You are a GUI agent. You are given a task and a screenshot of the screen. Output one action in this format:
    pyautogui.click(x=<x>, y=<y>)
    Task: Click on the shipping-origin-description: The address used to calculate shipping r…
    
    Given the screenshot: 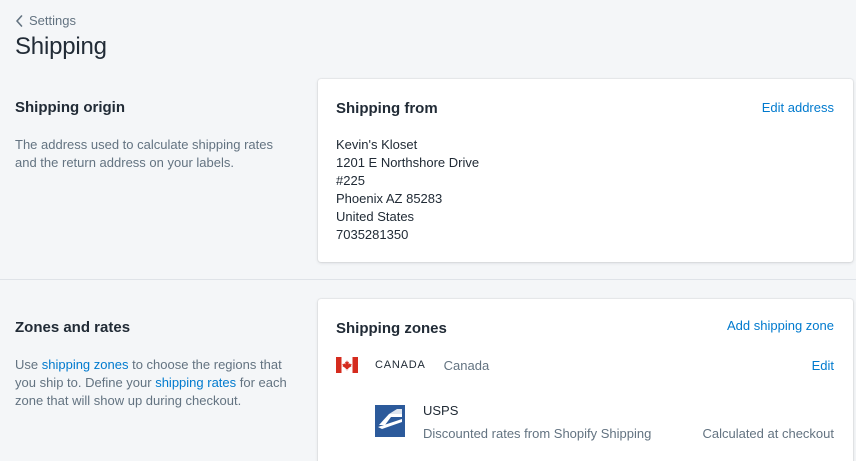 What is the action you would take?
    pyautogui.click(x=144, y=153)
    